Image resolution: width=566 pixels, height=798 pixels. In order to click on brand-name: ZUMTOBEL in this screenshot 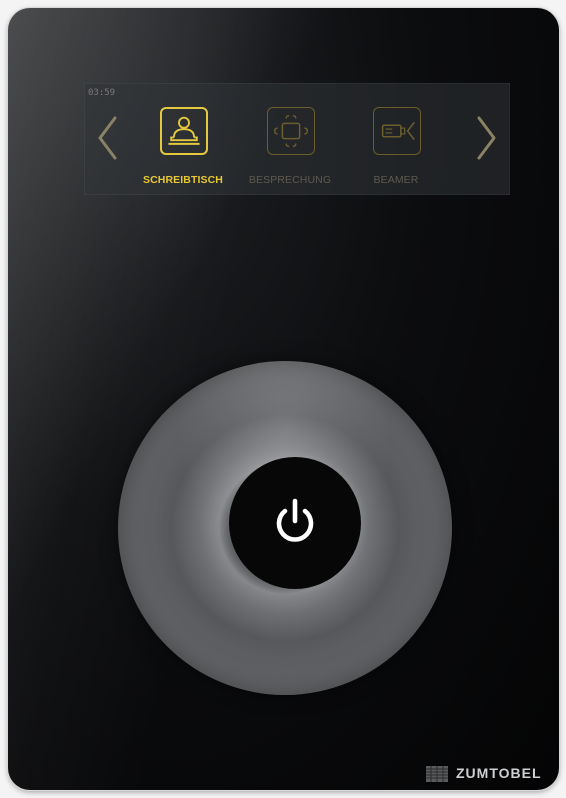, I will do `click(499, 773)`.